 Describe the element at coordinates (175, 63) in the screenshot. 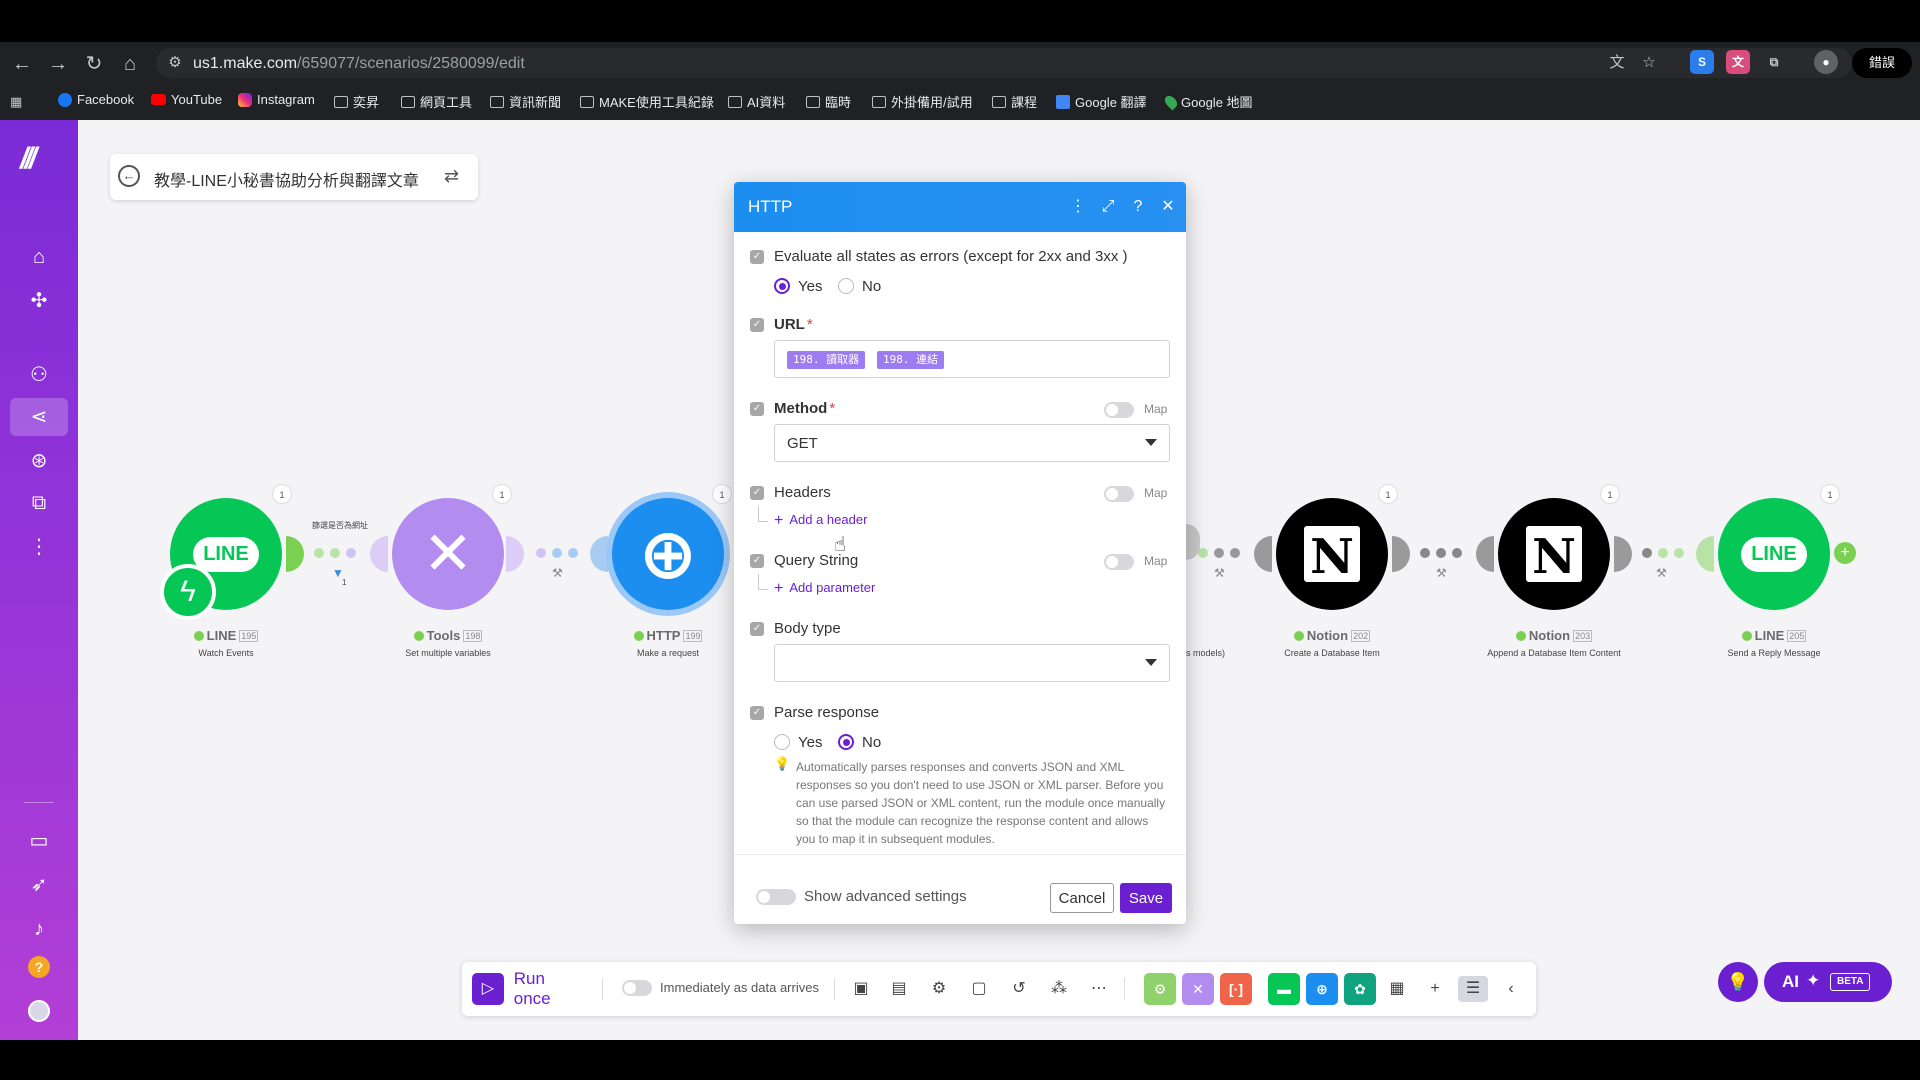

I see `site-settings-icon: ⚙` at that location.